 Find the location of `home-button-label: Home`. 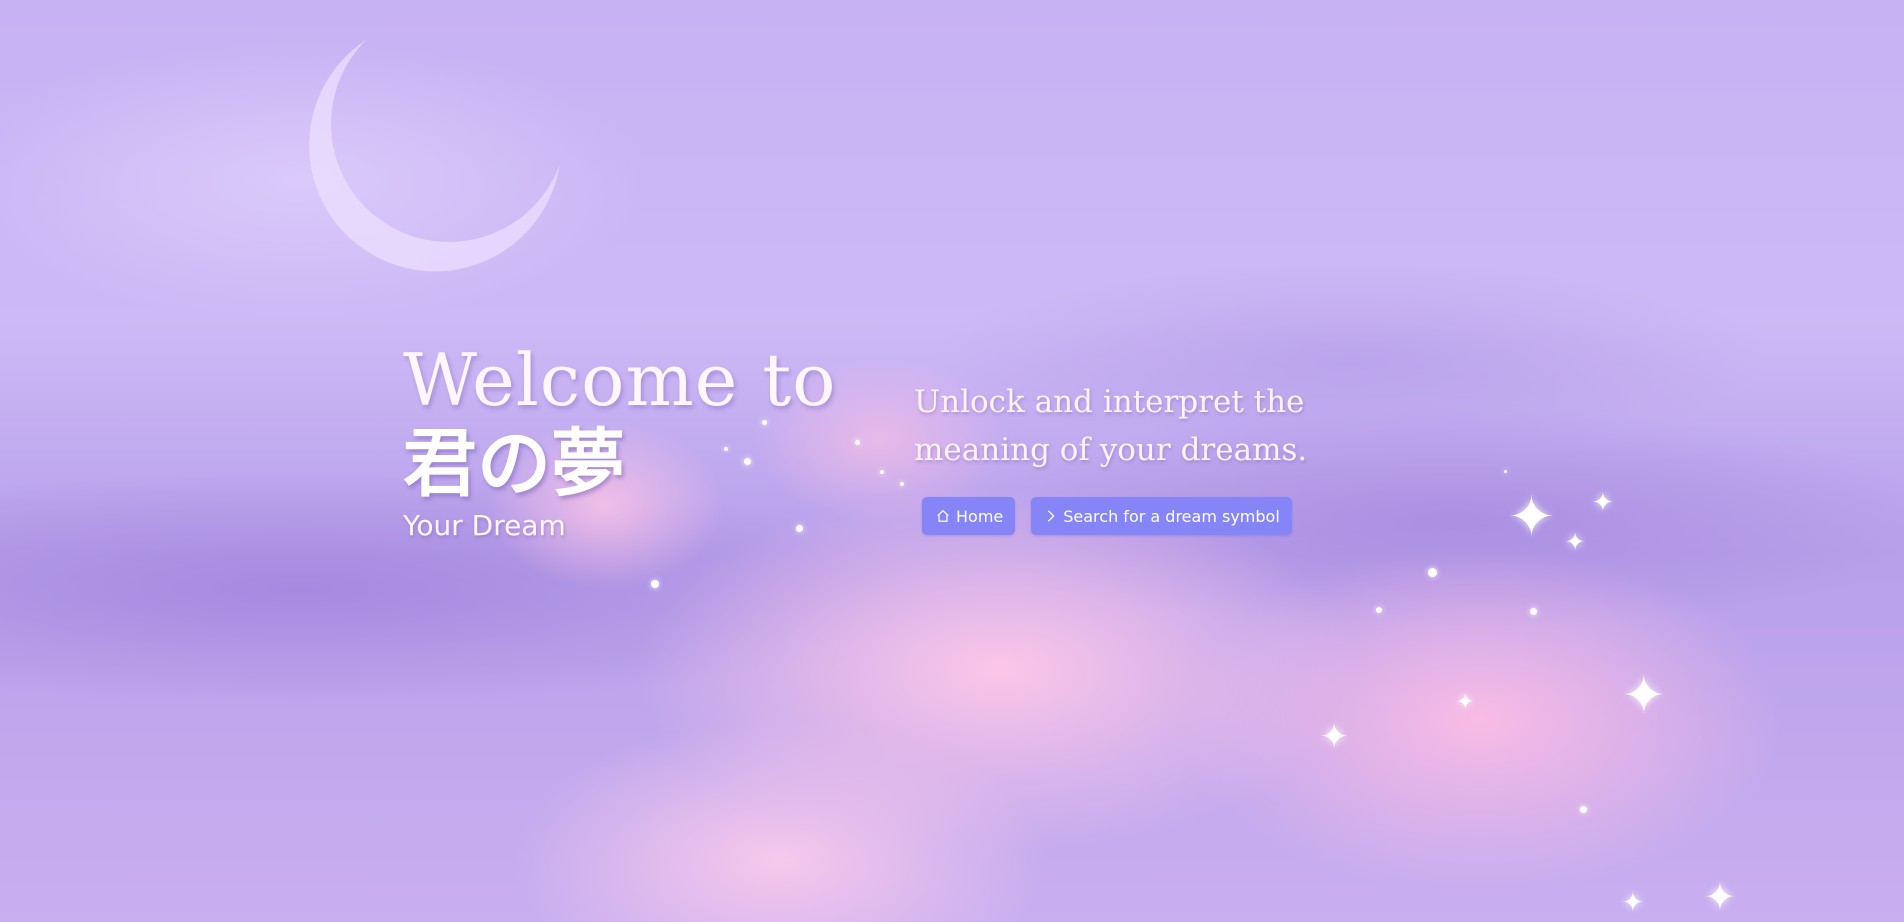

home-button-label: Home is located at coordinates (980, 516).